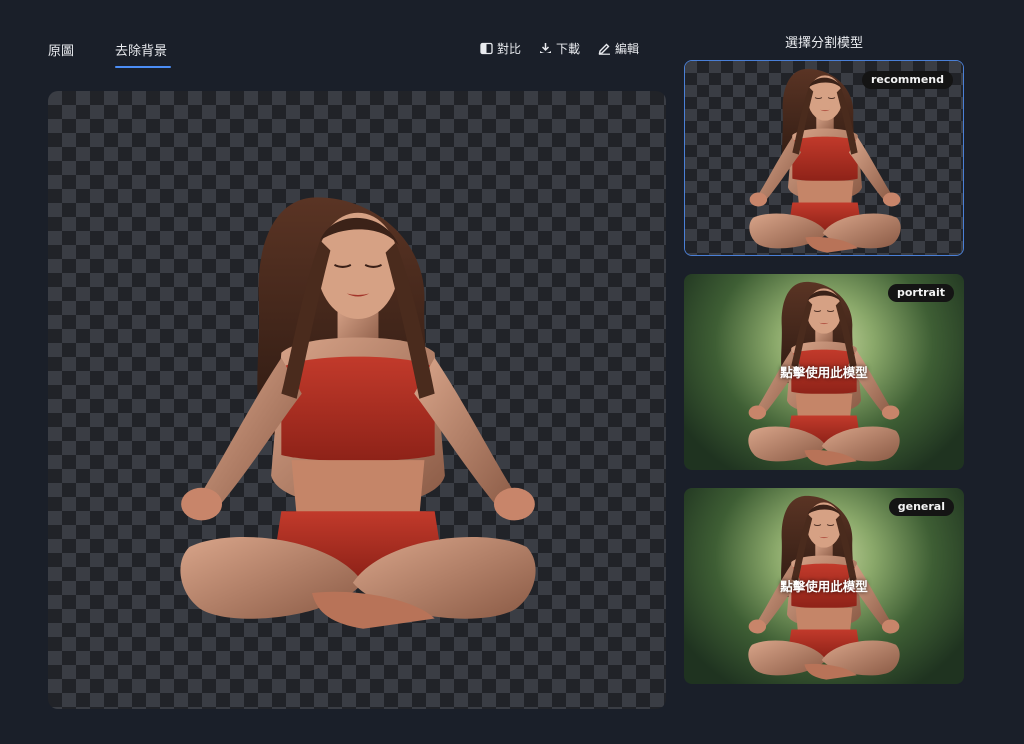 The height and width of the screenshot is (744, 1024). I want to click on compare-button: 對比, so click(500, 48).